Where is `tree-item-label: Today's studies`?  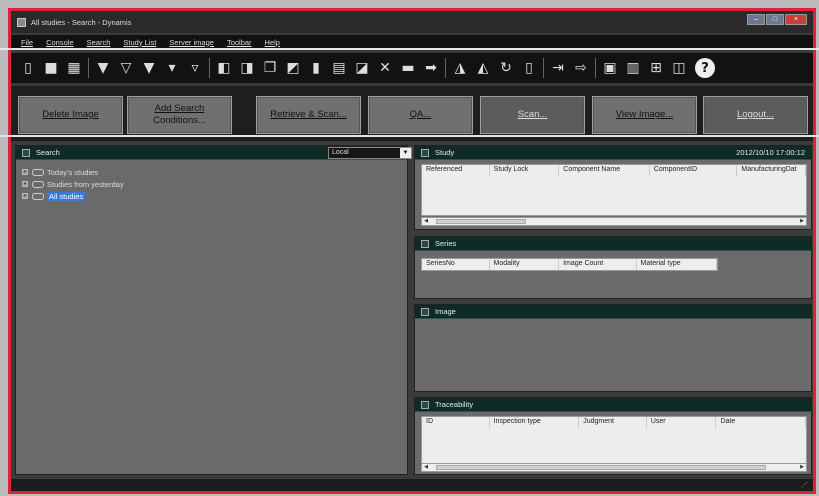
tree-item-label: Today's studies is located at coordinates (73, 172).